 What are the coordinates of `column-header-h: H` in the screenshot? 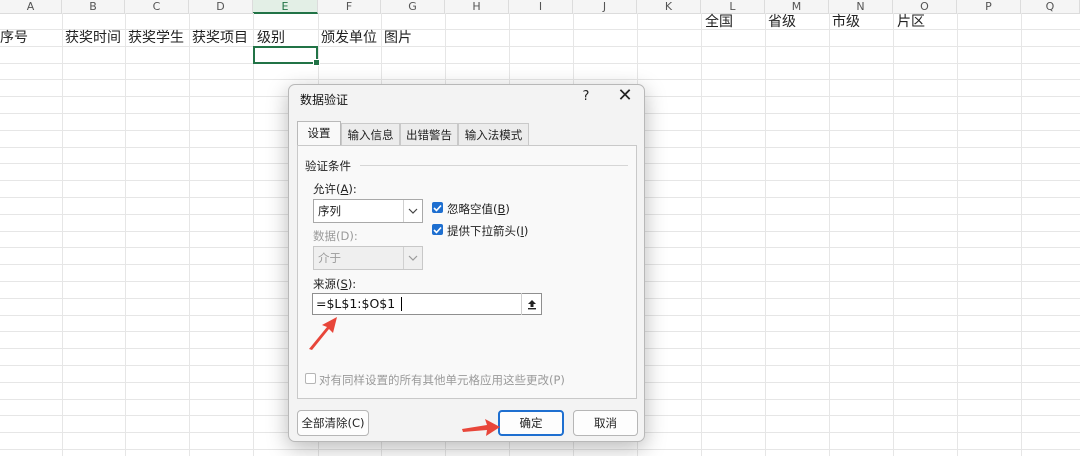 It's located at (477, 6).